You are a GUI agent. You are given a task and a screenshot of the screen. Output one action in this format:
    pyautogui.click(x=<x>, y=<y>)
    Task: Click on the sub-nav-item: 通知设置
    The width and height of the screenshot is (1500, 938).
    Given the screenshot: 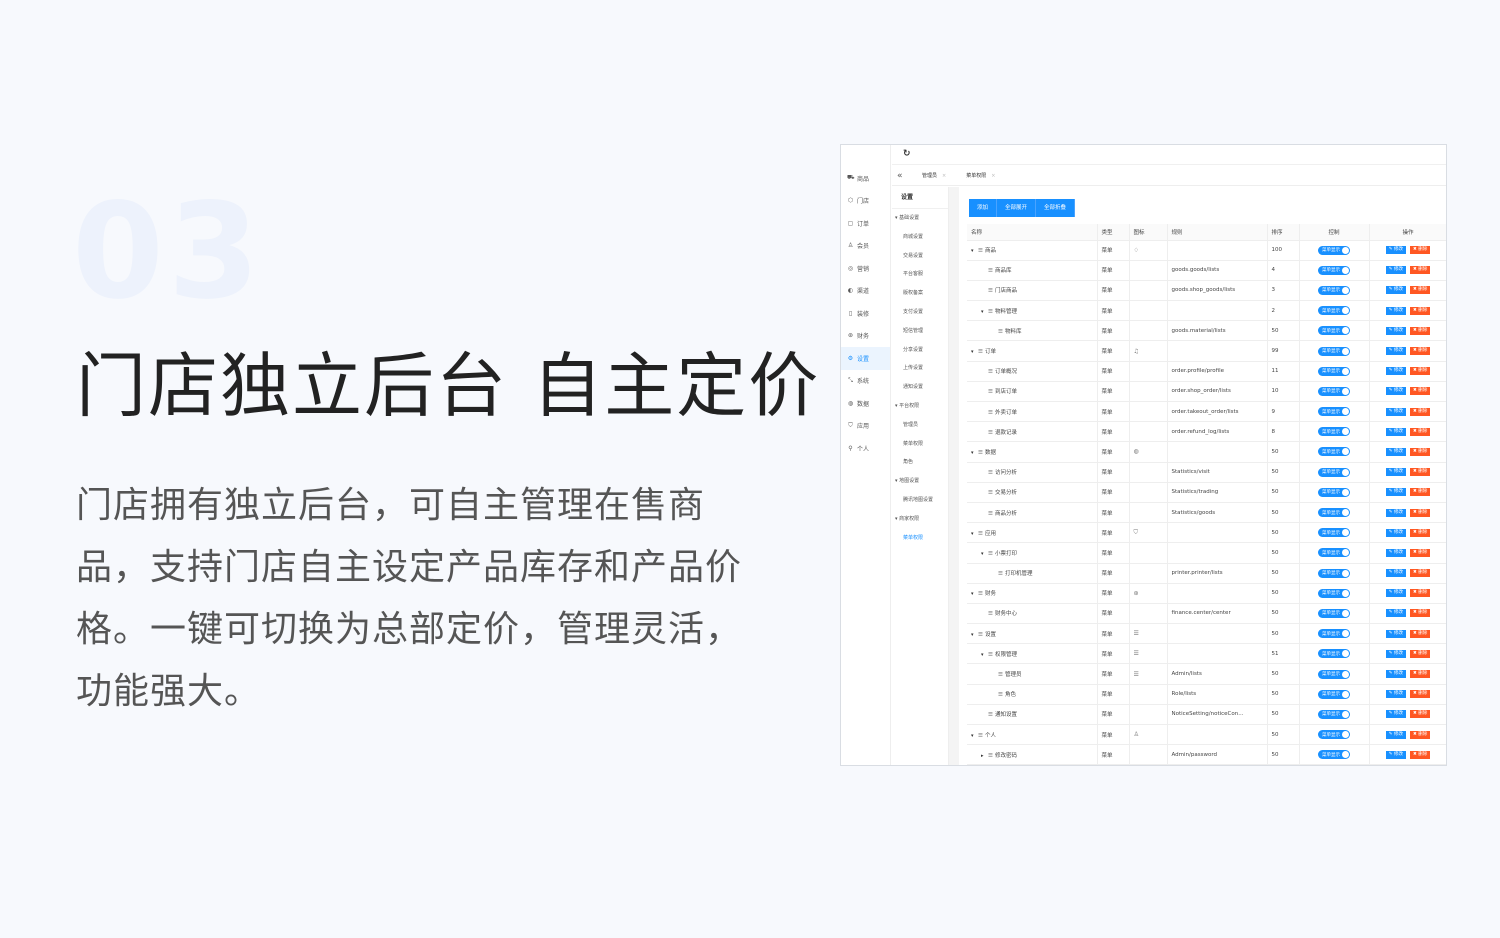 What is the action you would take?
    pyautogui.click(x=920, y=387)
    